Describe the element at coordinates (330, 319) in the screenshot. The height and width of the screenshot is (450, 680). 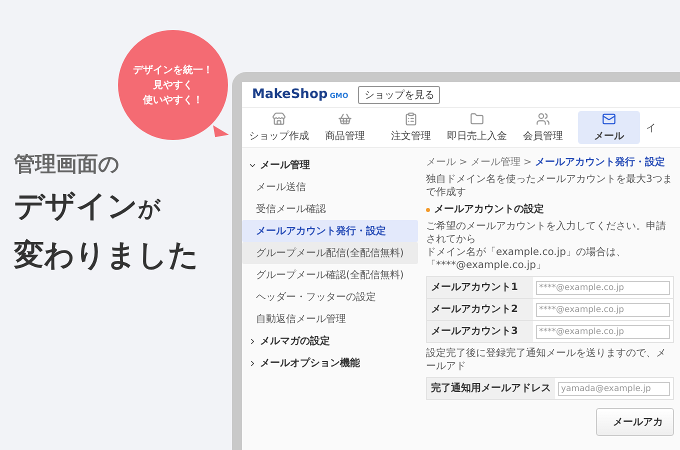
I see `sidebar-item: 自動返信メール管理` at that location.